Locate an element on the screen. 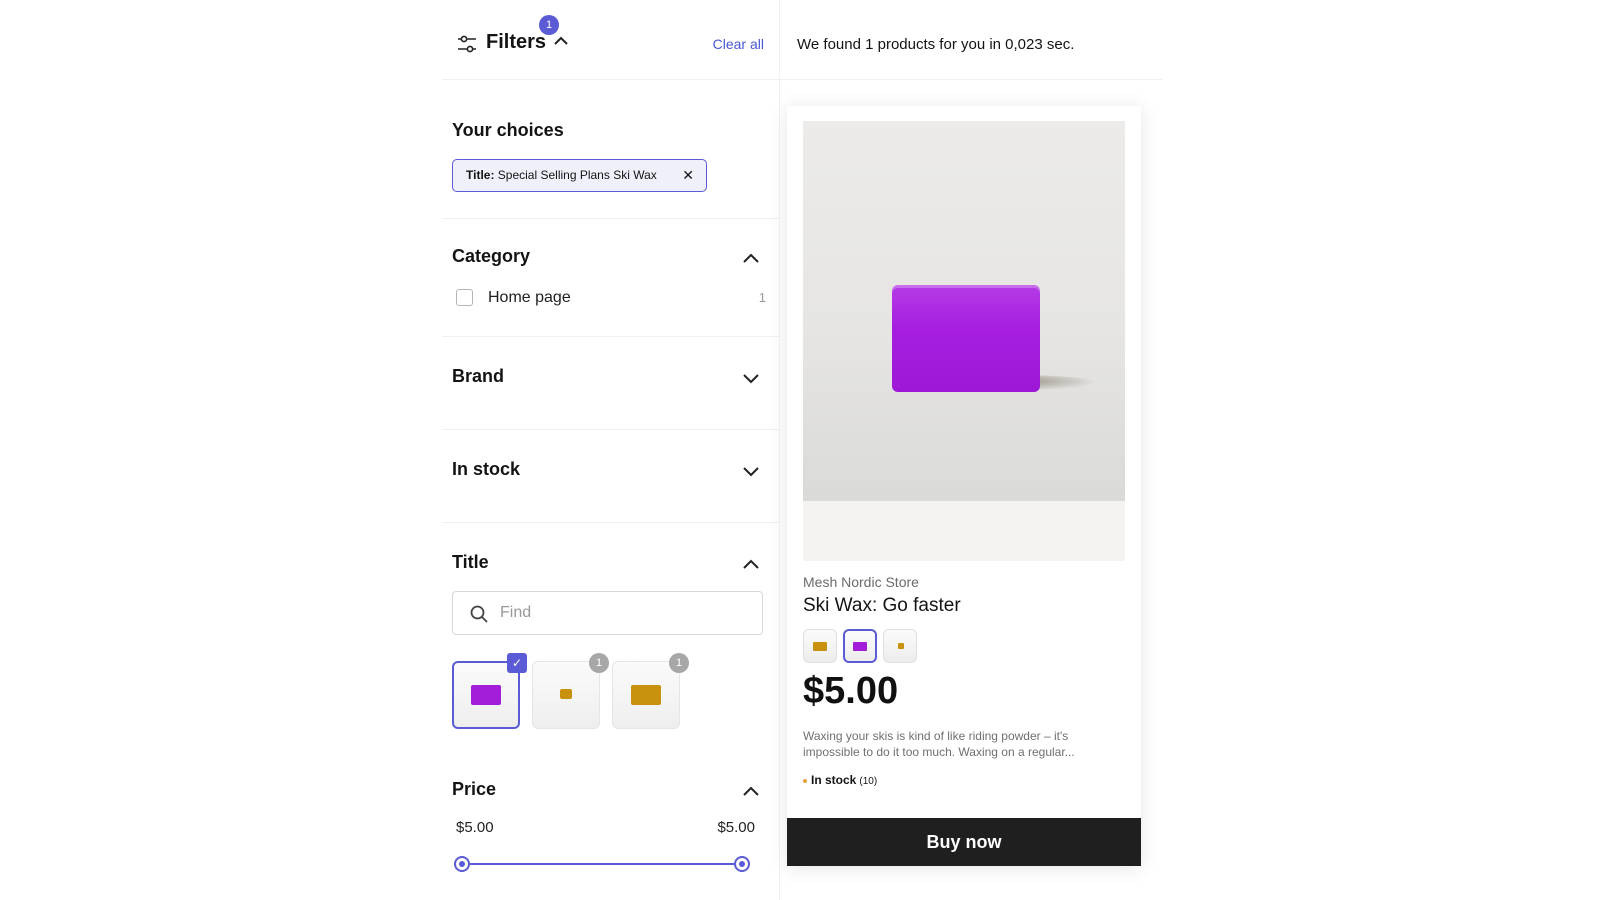 This screenshot has width=1600, height=900. price-slider-max-handle is located at coordinates (742, 864).